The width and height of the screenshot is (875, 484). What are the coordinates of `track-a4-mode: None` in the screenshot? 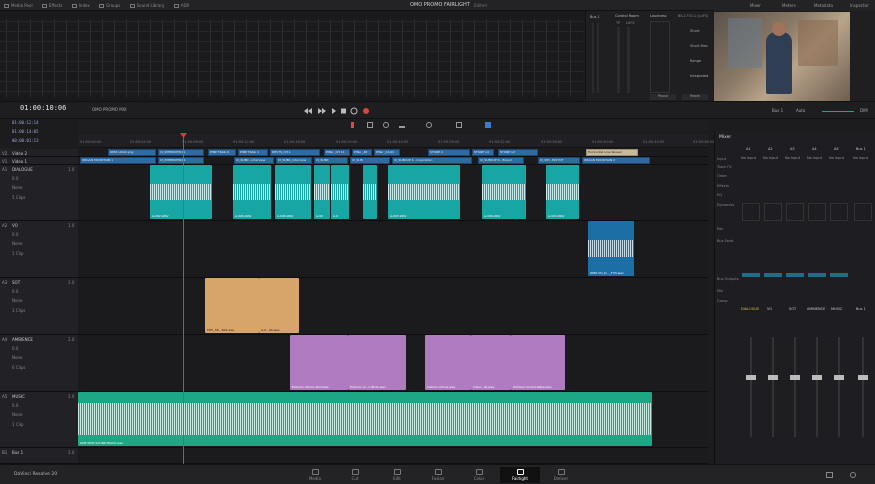 It's located at (17, 357).